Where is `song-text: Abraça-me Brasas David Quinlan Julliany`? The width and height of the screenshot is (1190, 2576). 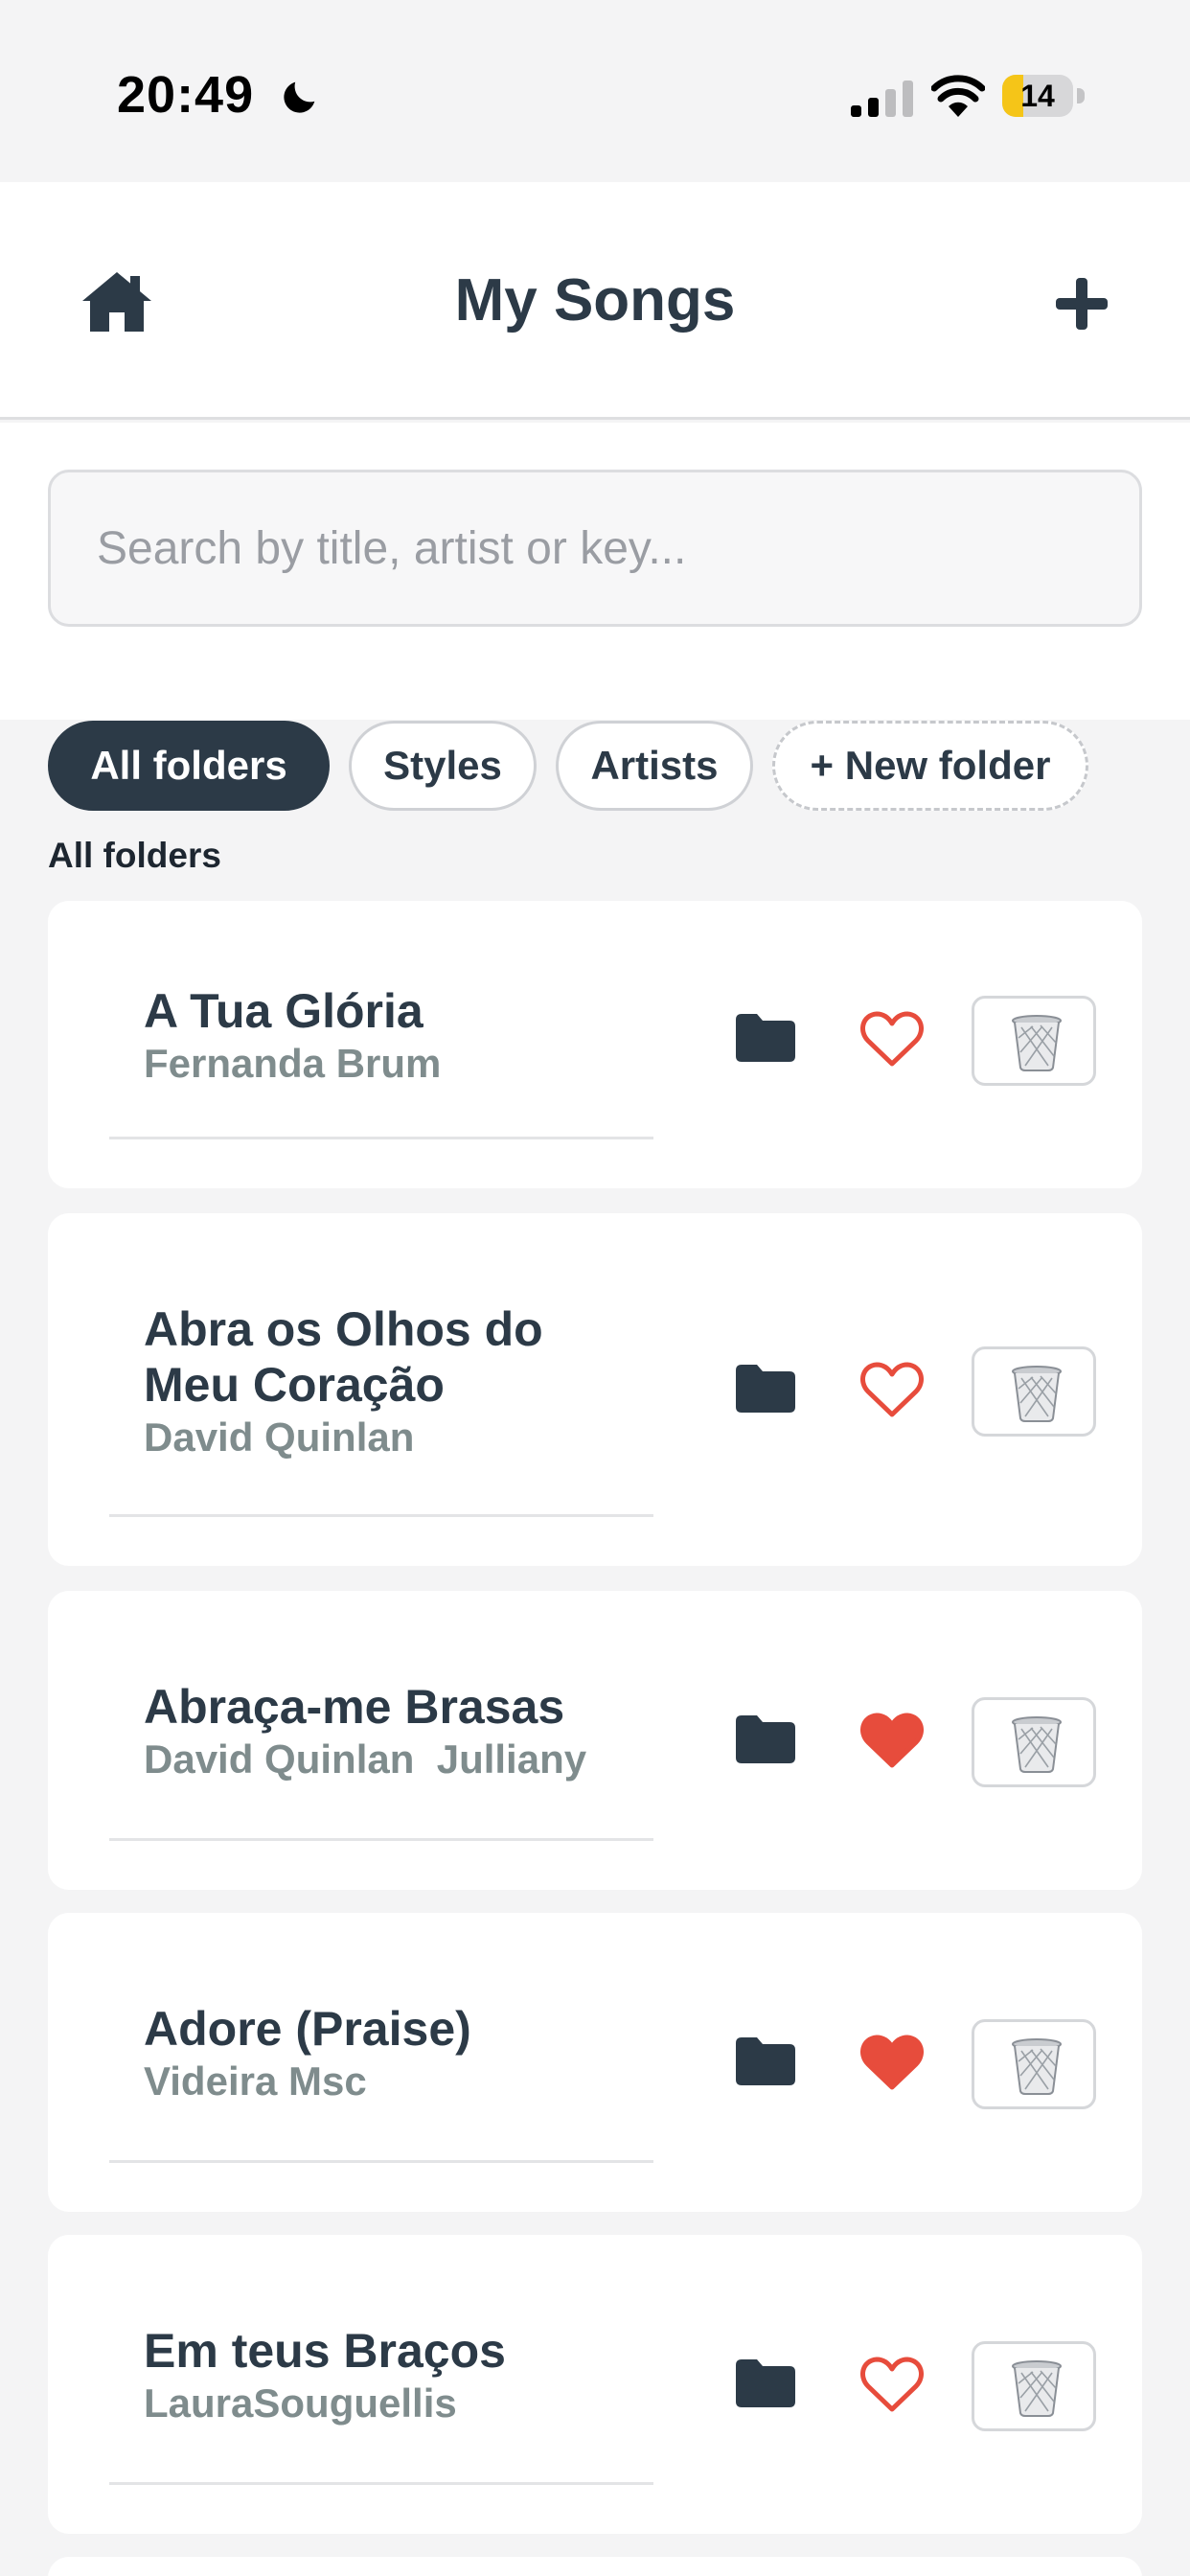
song-text: Abraça-me Brasas David Quinlan Julliany is located at coordinates (393, 1731).